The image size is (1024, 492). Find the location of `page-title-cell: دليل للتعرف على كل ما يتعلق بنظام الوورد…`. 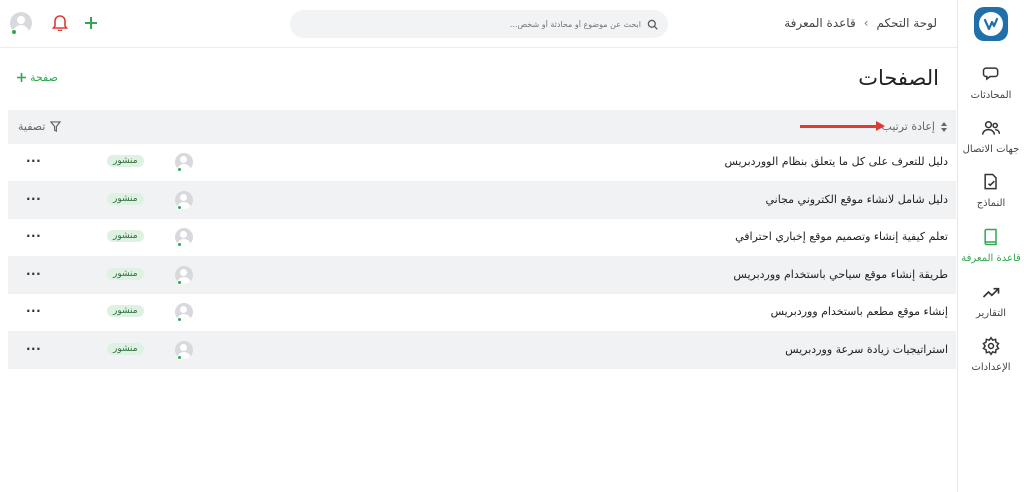

page-title-cell: دليل للتعرف على كل ما يتعلق بنظام الوورد… is located at coordinates (836, 161).